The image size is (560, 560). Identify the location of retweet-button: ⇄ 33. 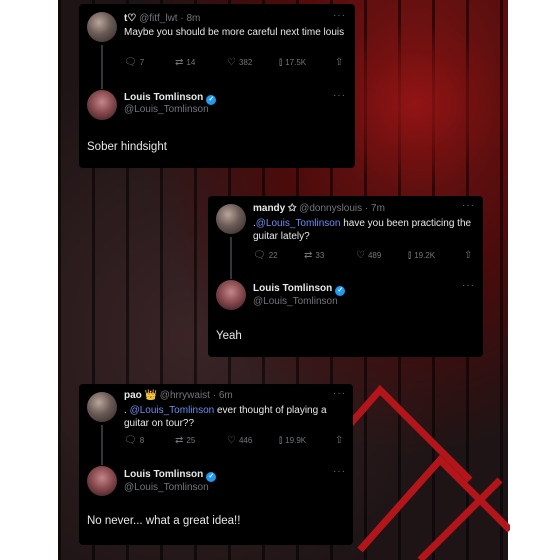
(314, 255).